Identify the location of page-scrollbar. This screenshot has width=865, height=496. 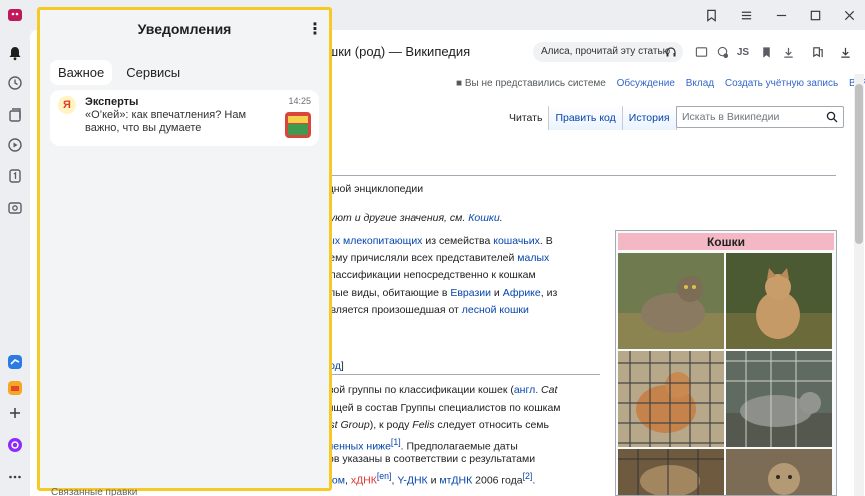
(859, 285).